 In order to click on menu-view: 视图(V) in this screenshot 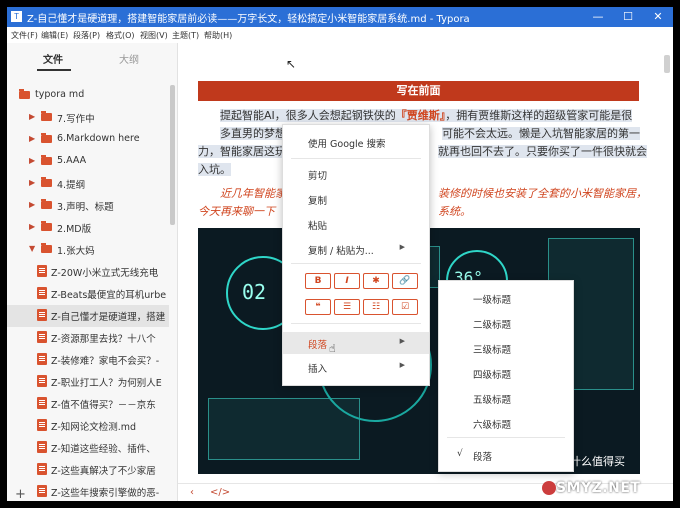, I will do `click(154, 35)`.